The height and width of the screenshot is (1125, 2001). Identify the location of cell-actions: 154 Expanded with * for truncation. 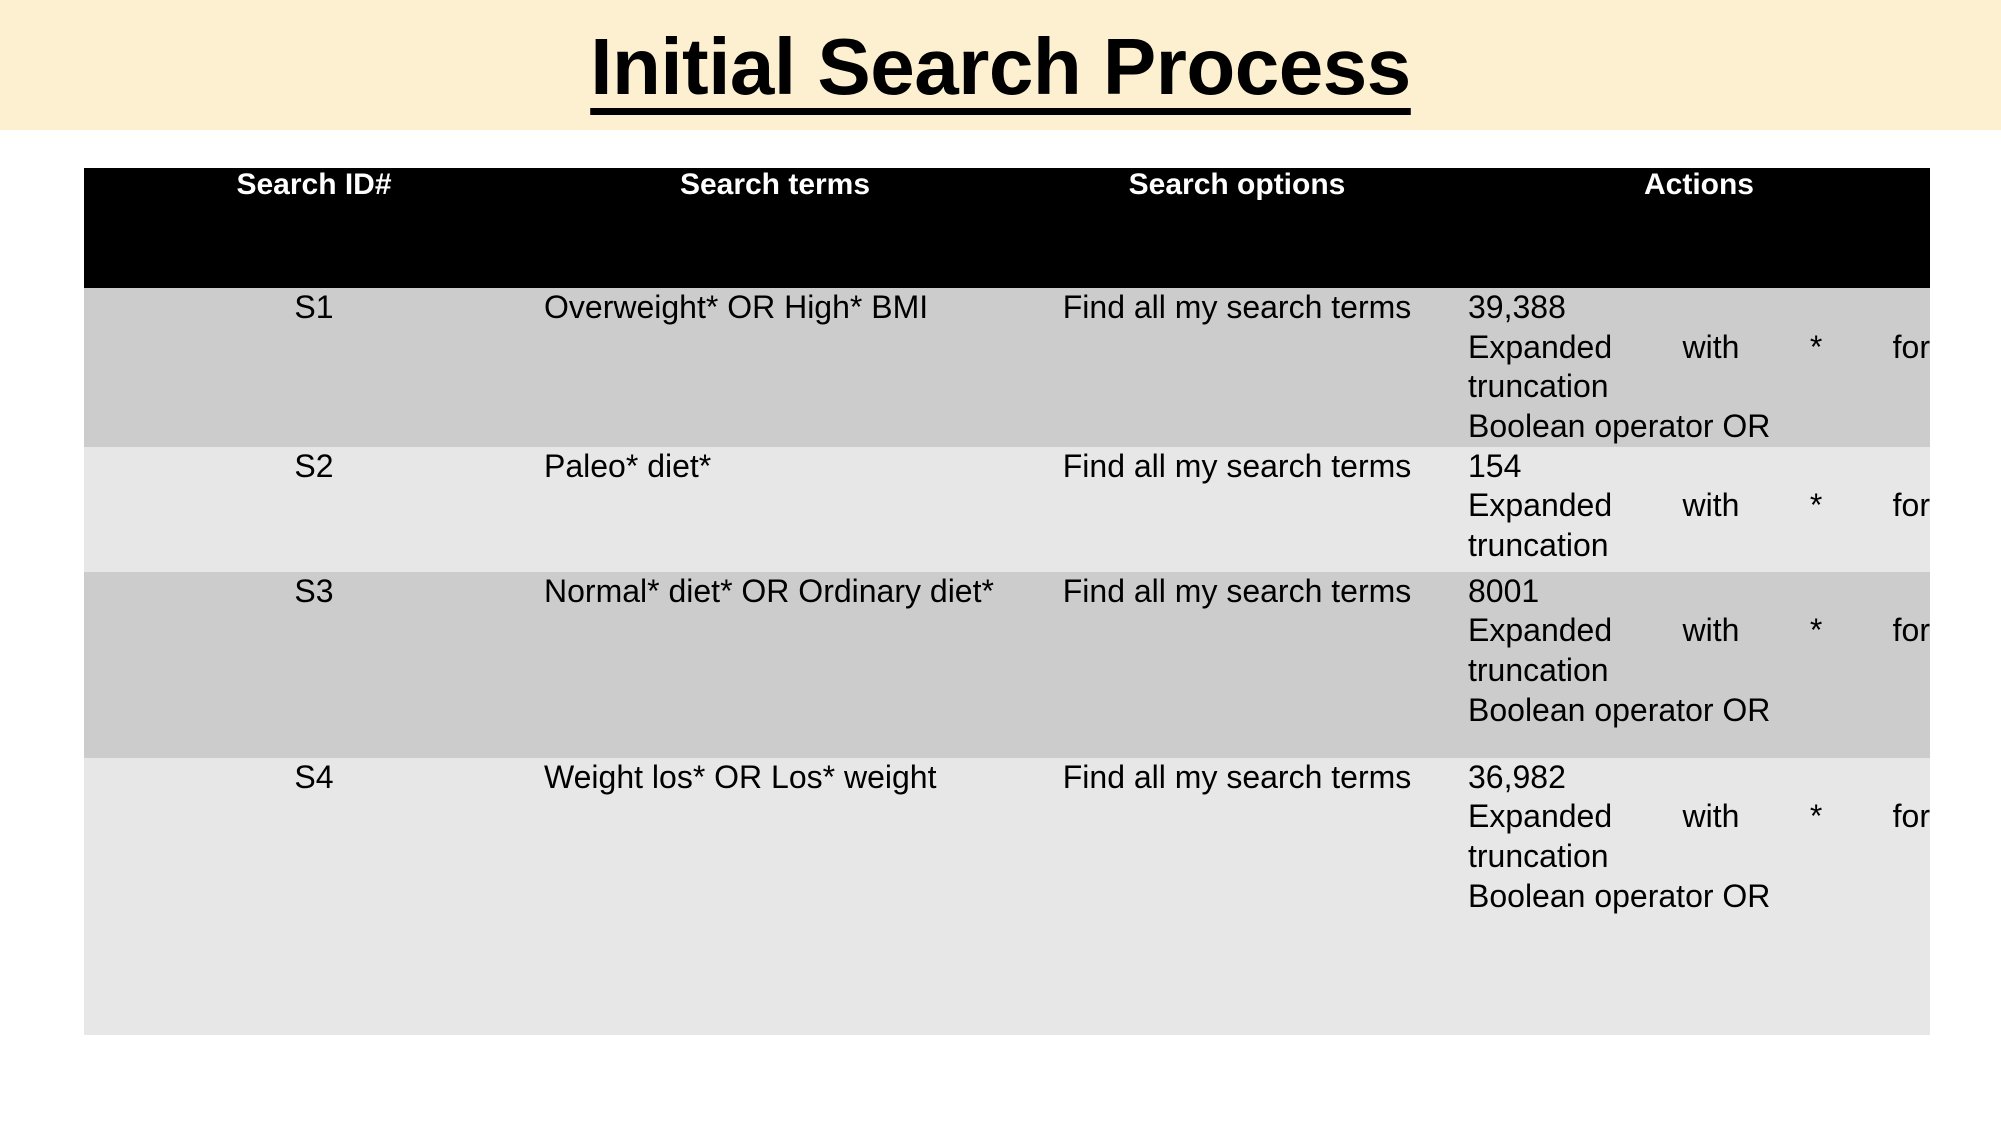
(1699, 509).